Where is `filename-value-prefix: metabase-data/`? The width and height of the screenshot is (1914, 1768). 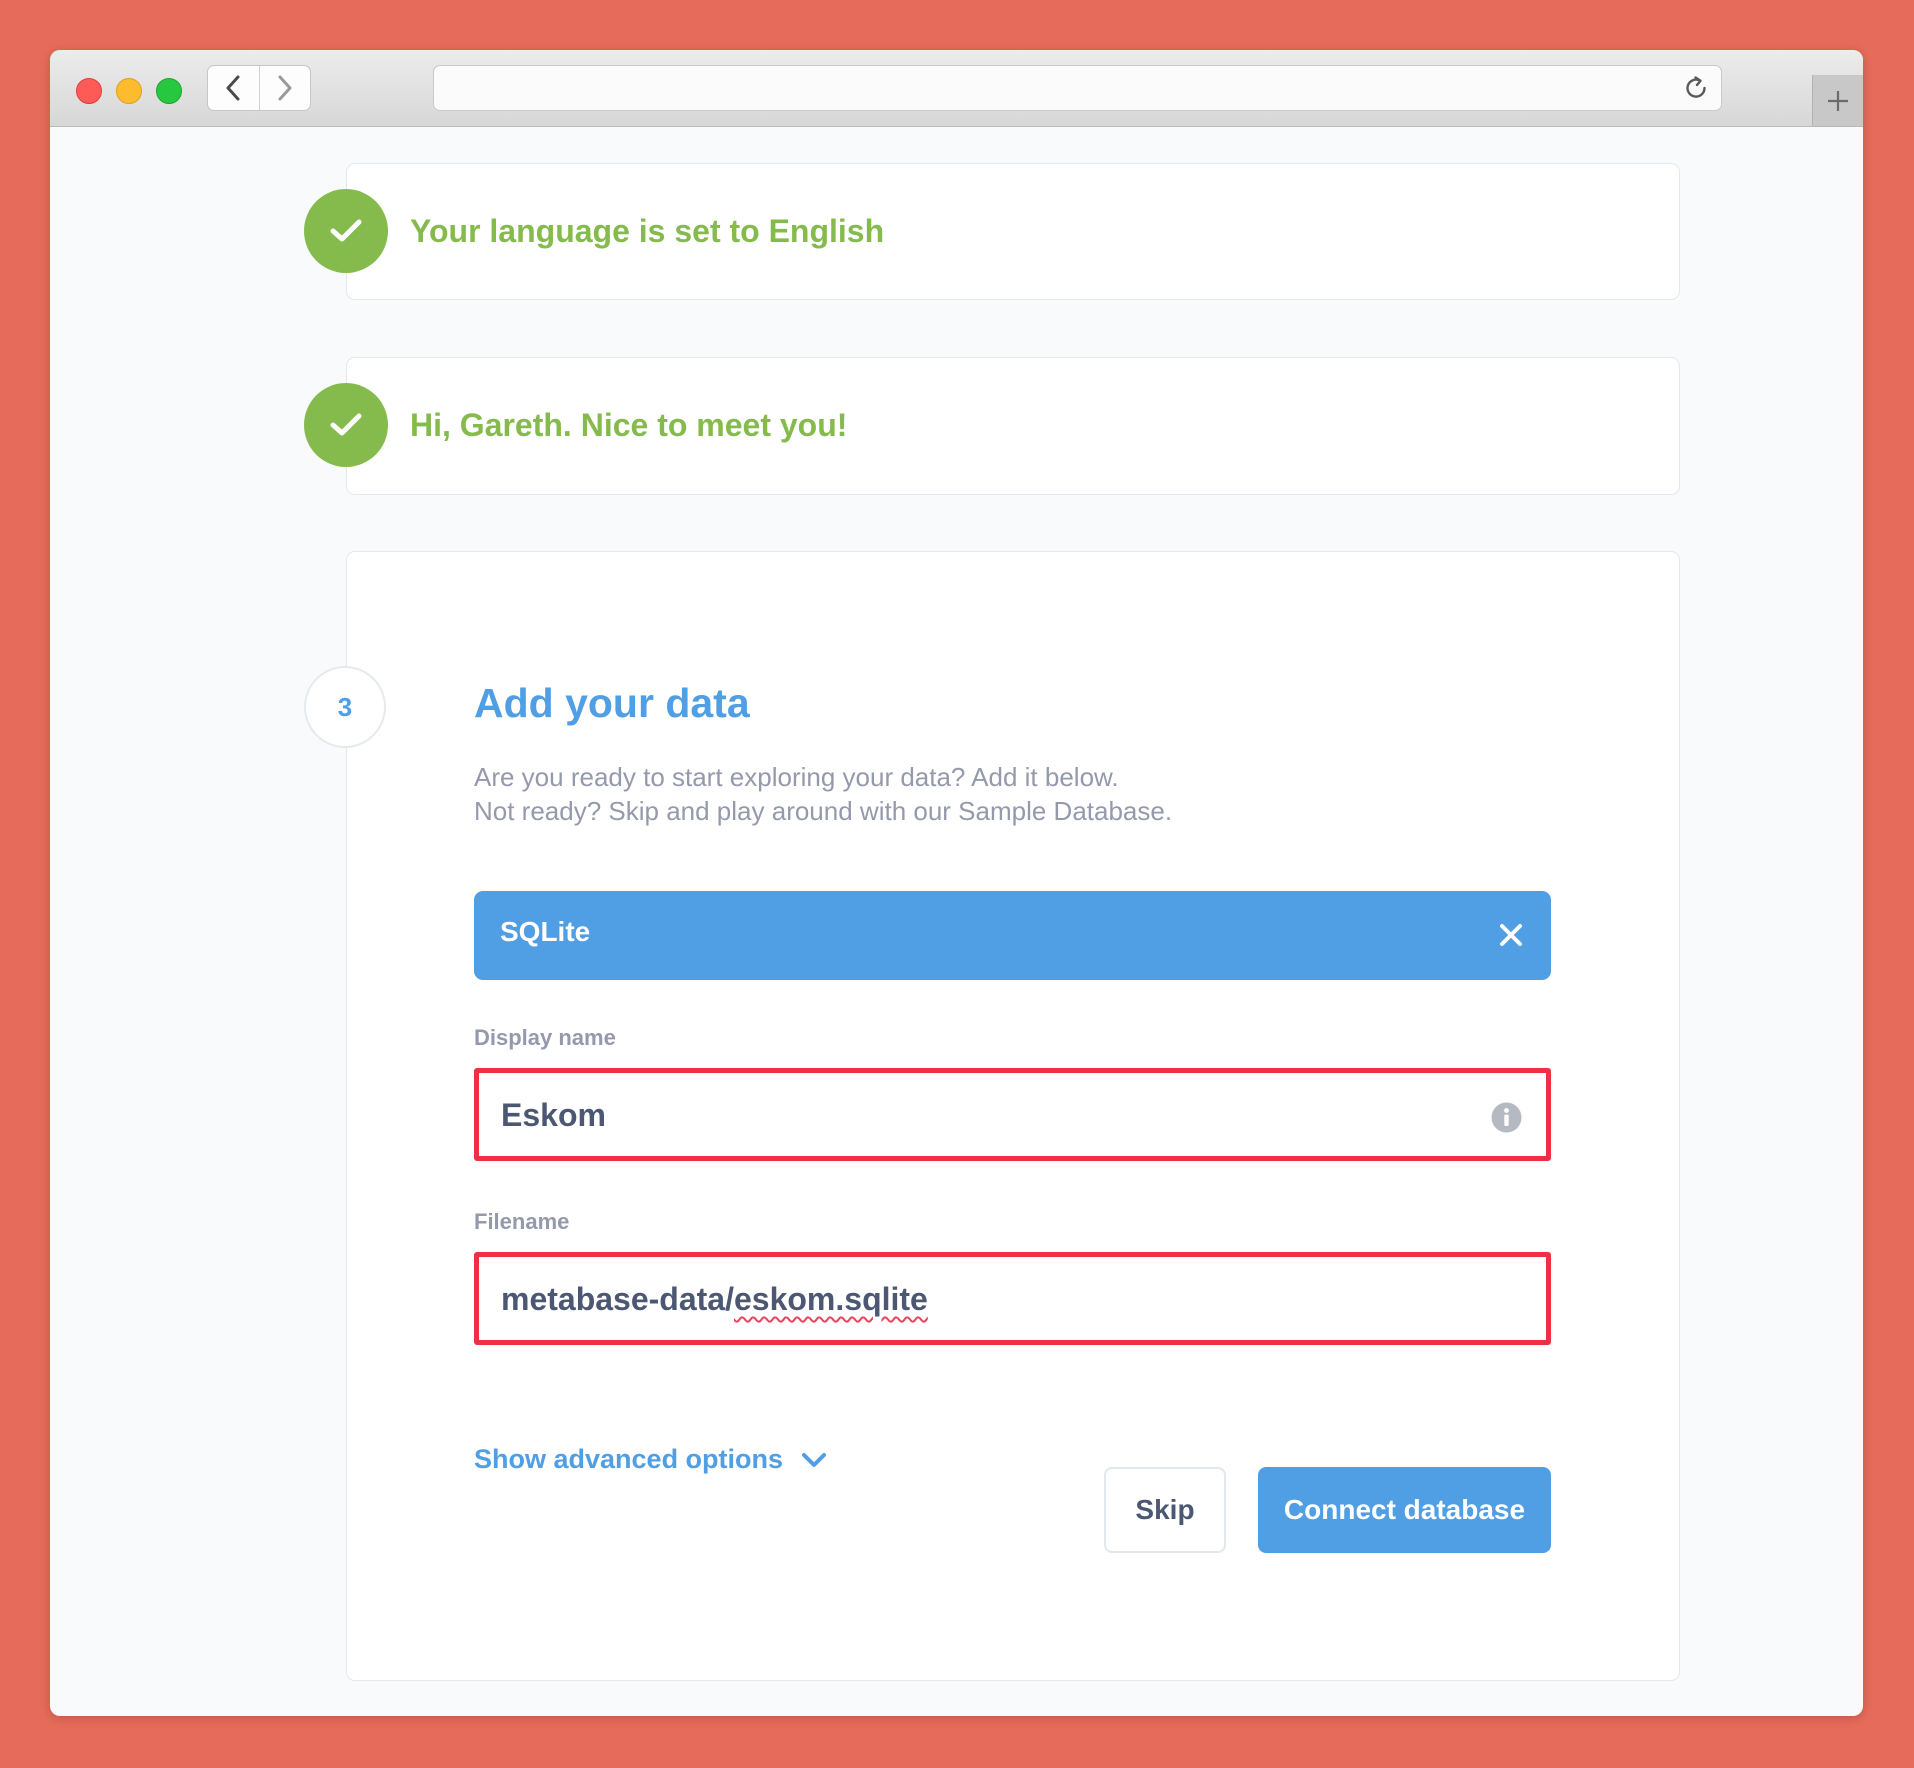 filename-value-prefix: metabase-data/ is located at coordinates (617, 1299).